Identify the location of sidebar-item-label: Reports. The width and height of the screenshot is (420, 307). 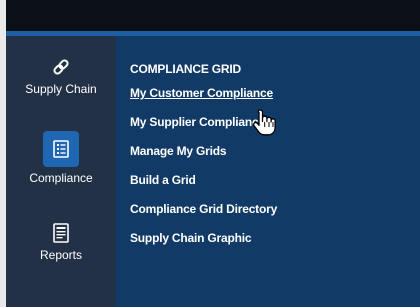
(61, 255).